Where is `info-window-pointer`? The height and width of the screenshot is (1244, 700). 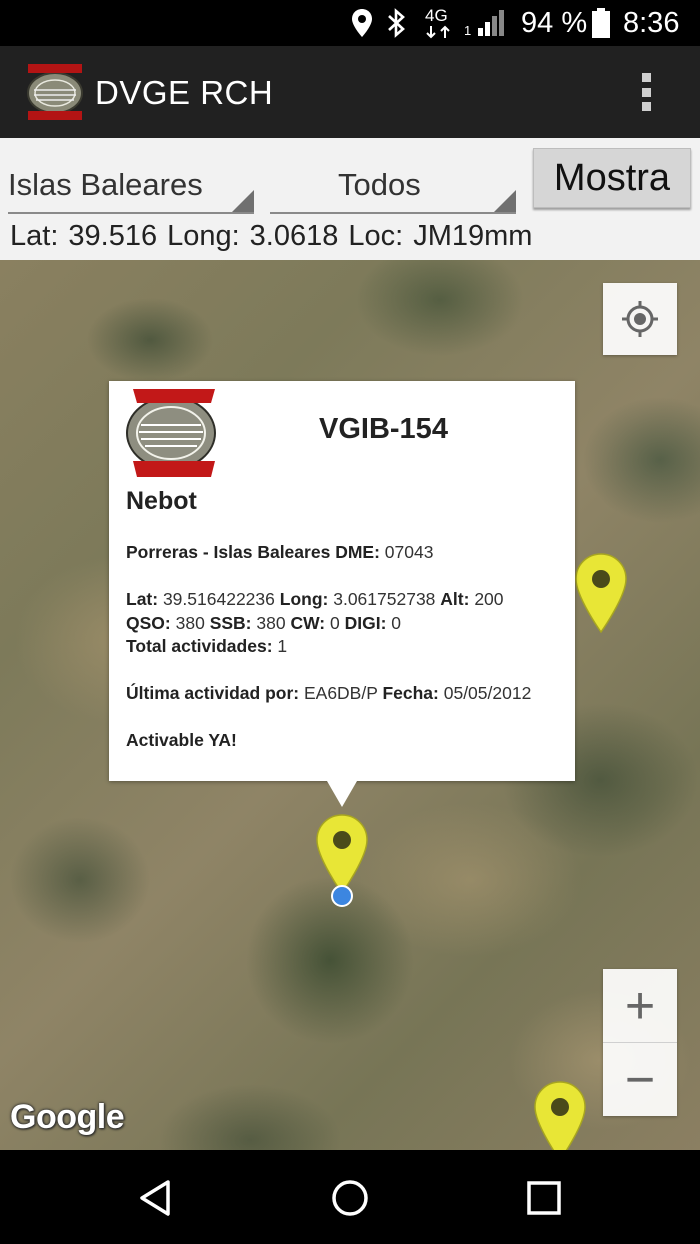 info-window-pointer is located at coordinates (342, 794).